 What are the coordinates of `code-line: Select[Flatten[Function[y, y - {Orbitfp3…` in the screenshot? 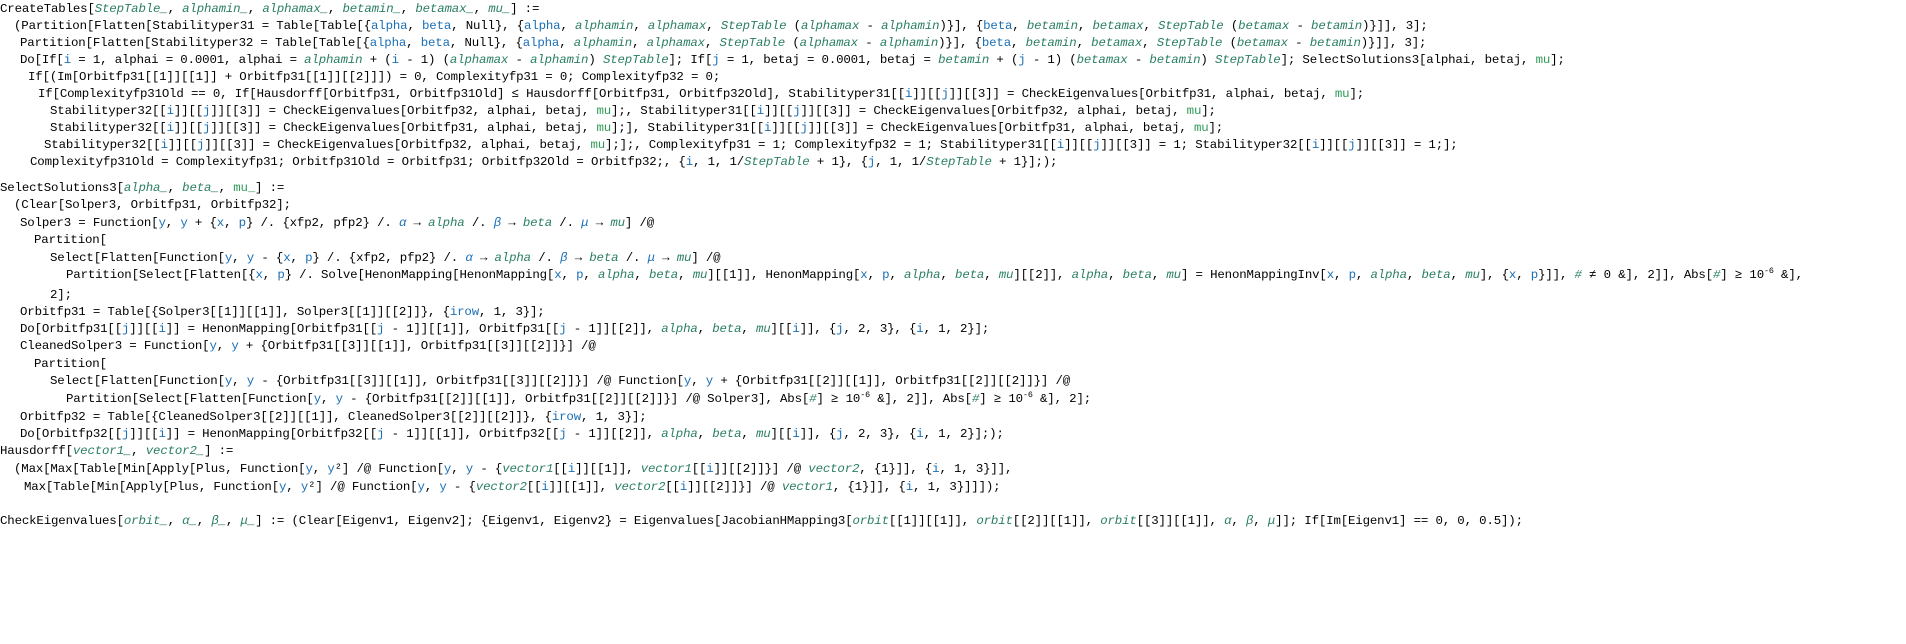 It's located at (560, 381).